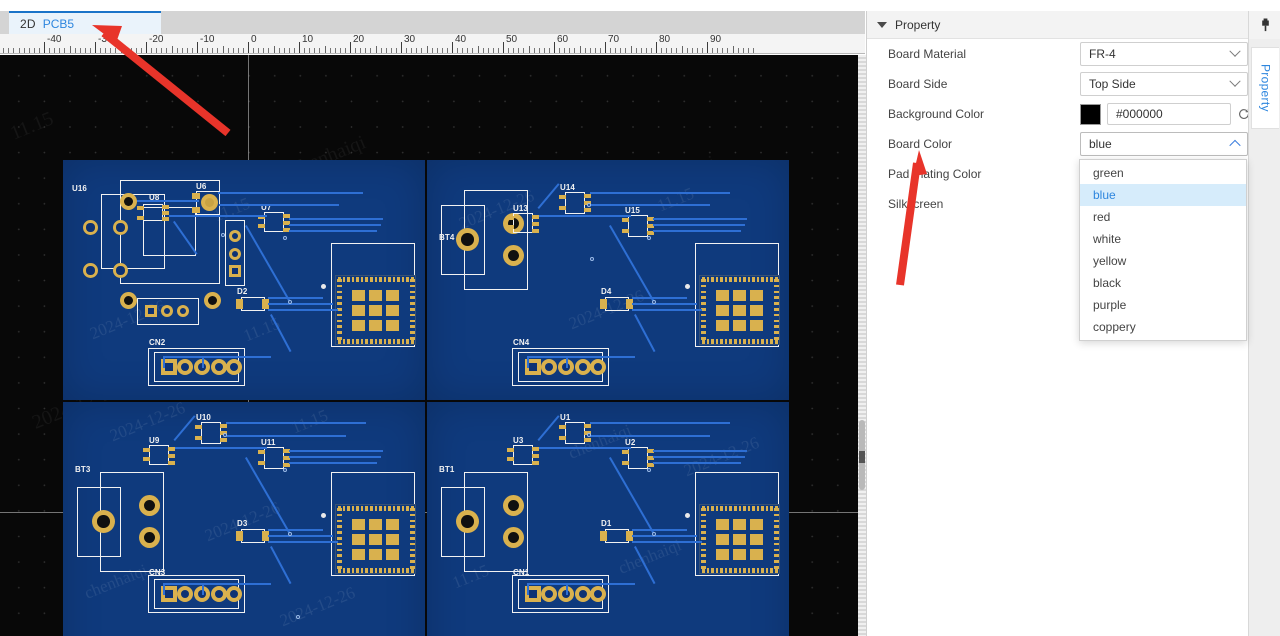  What do you see at coordinates (1090, 114) in the screenshot?
I see `background-color-swatch` at bounding box center [1090, 114].